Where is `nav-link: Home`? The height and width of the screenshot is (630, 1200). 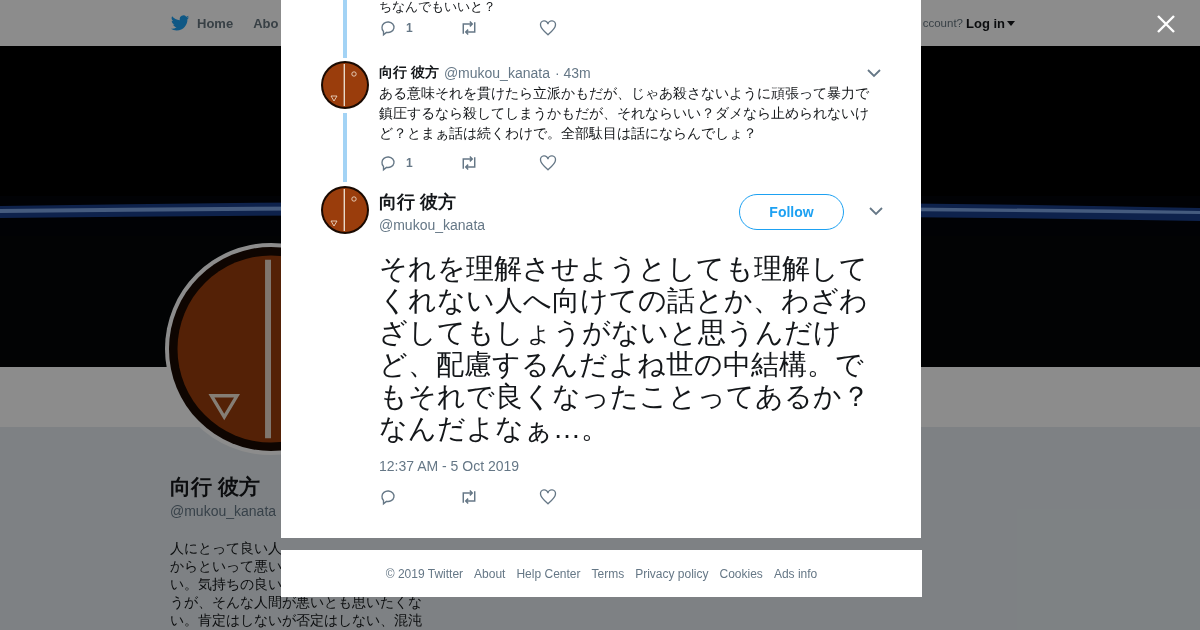 nav-link: Home is located at coordinates (202, 23).